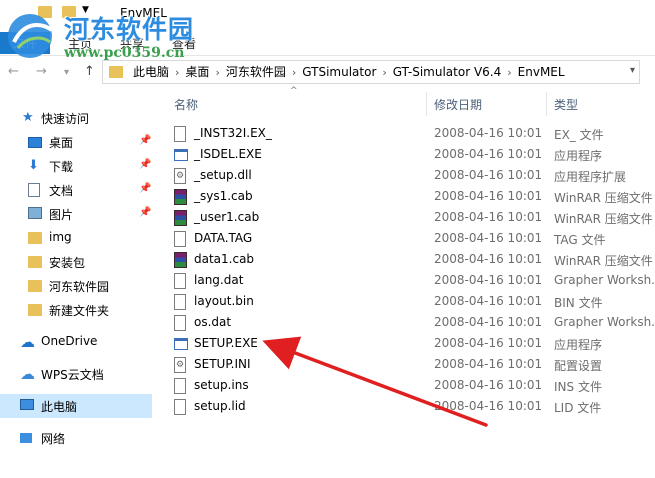  What do you see at coordinates (407, 154) in the screenshot?
I see `file-row: _ISDEL.EXE 2008-04-16 10:01 应用程序` at bounding box center [407, 154].